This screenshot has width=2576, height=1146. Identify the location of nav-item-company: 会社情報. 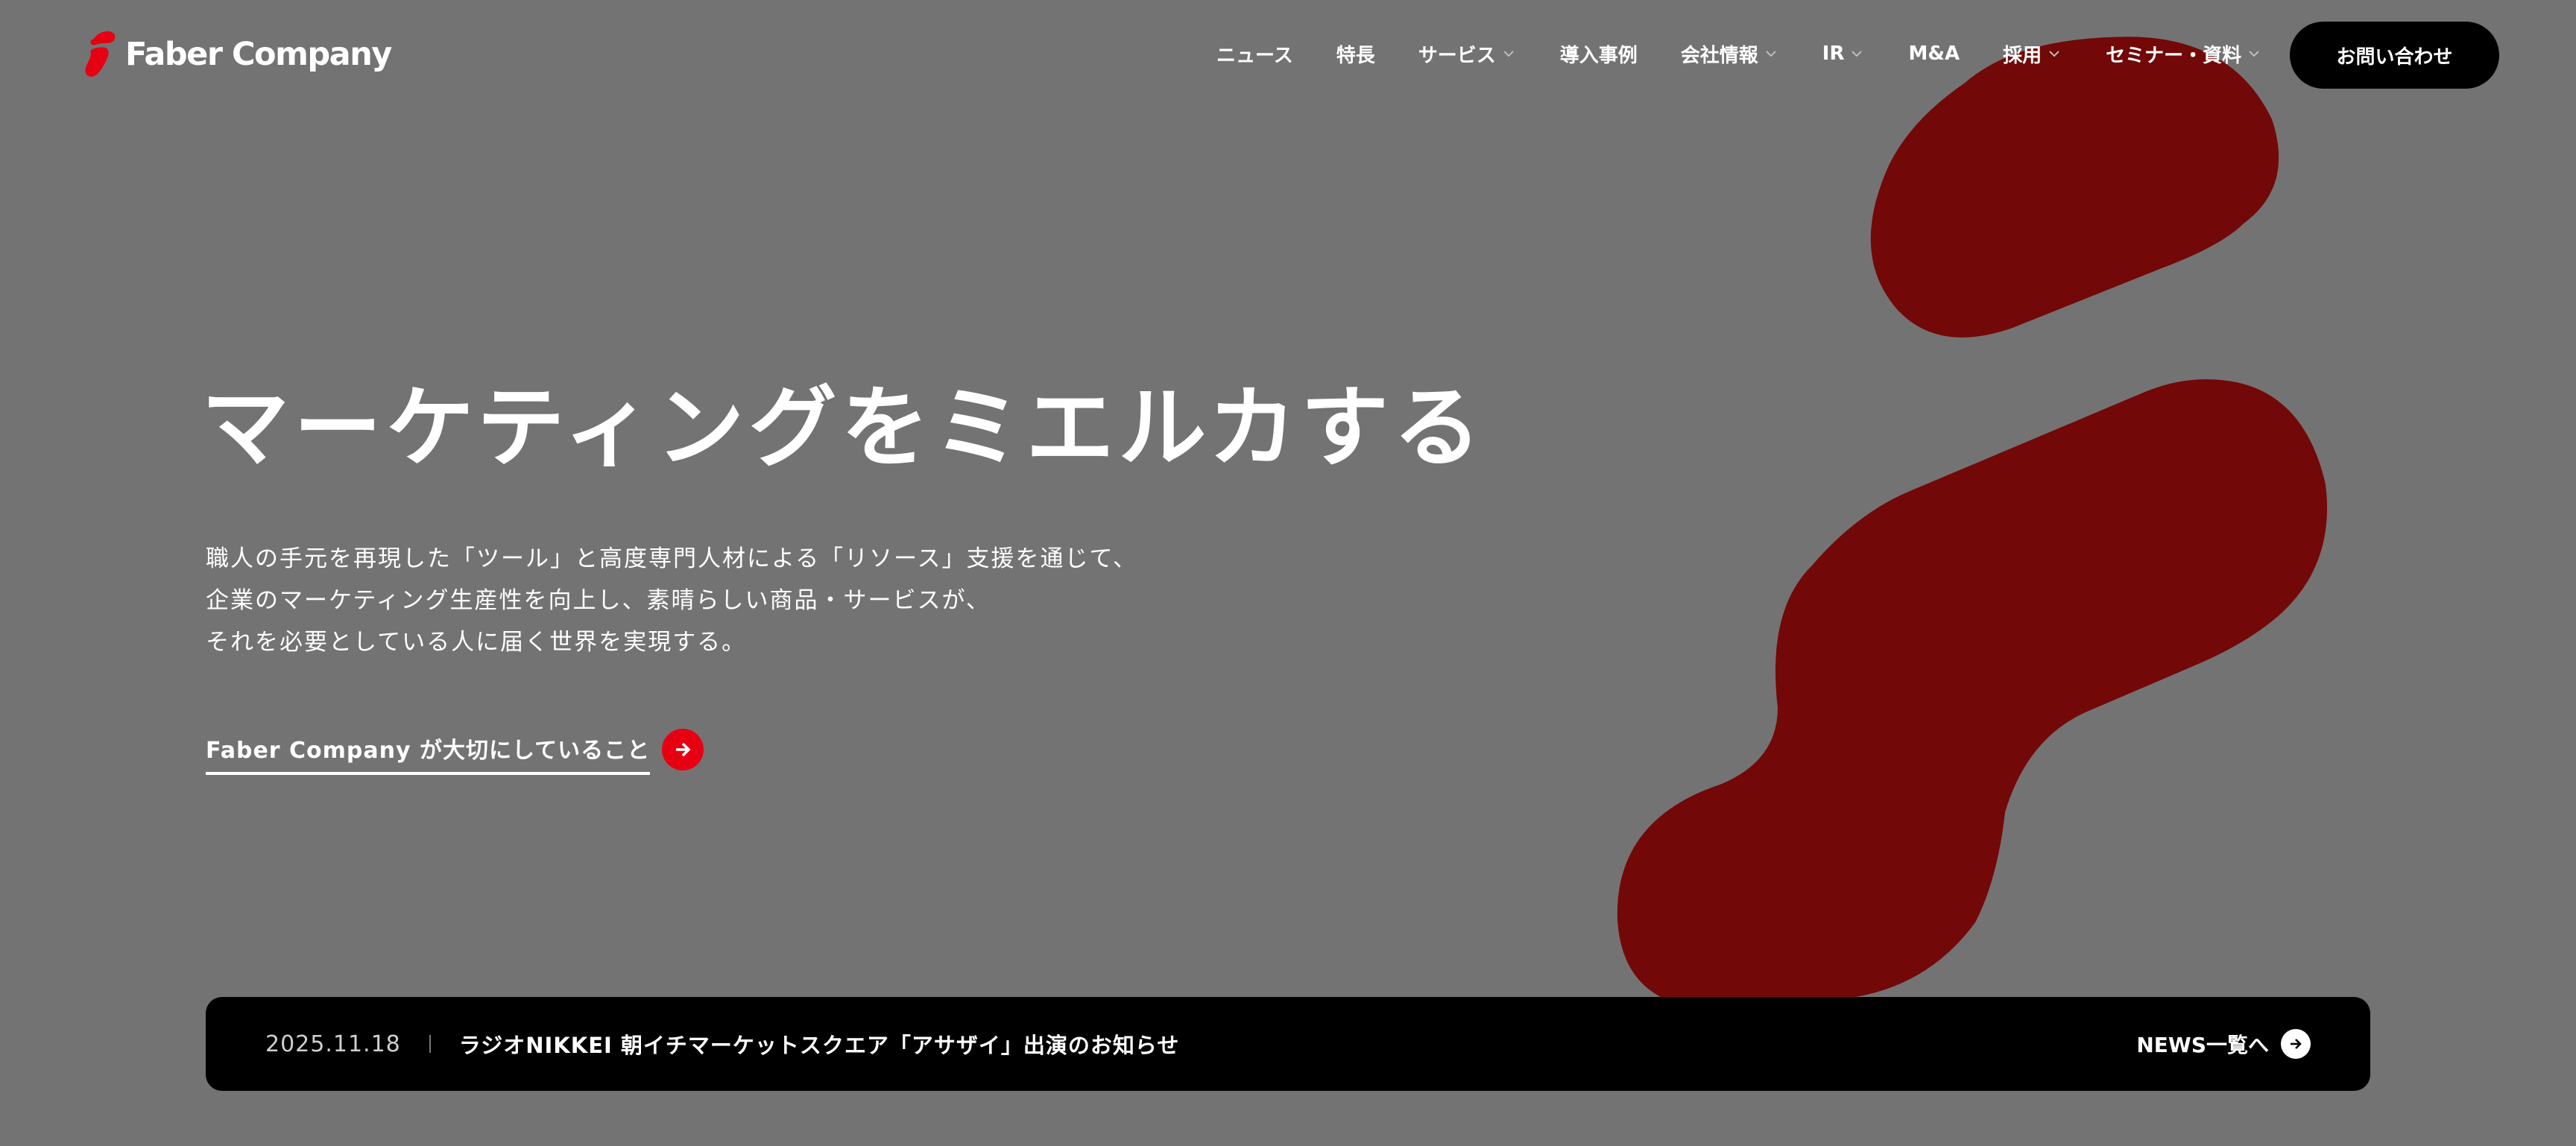
(1730, 54).